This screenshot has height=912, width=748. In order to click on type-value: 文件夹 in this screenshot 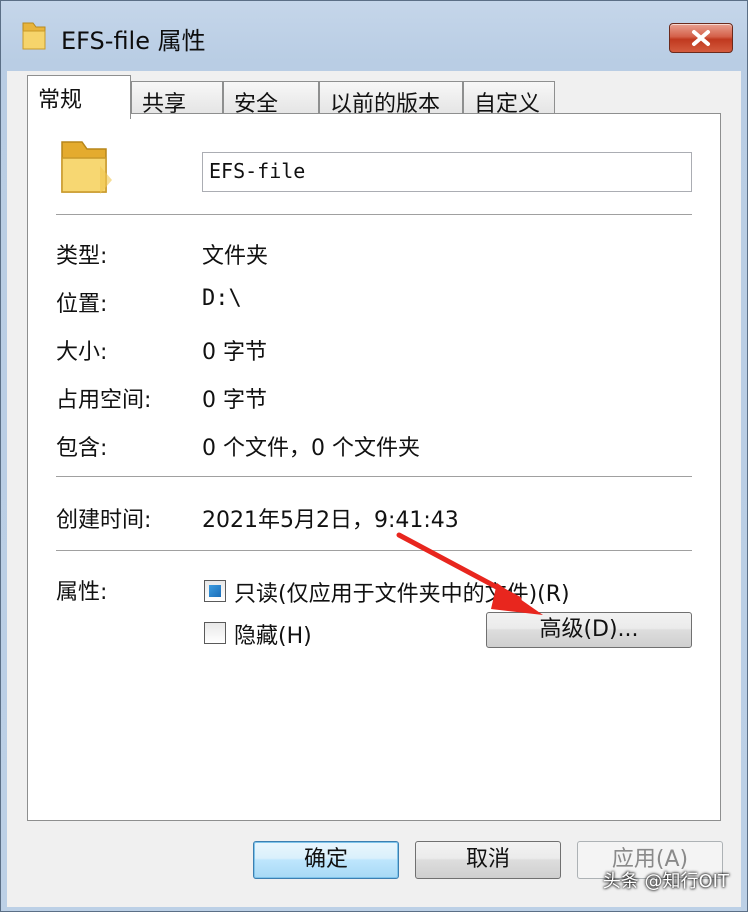, I will do `click(235, 256)`.